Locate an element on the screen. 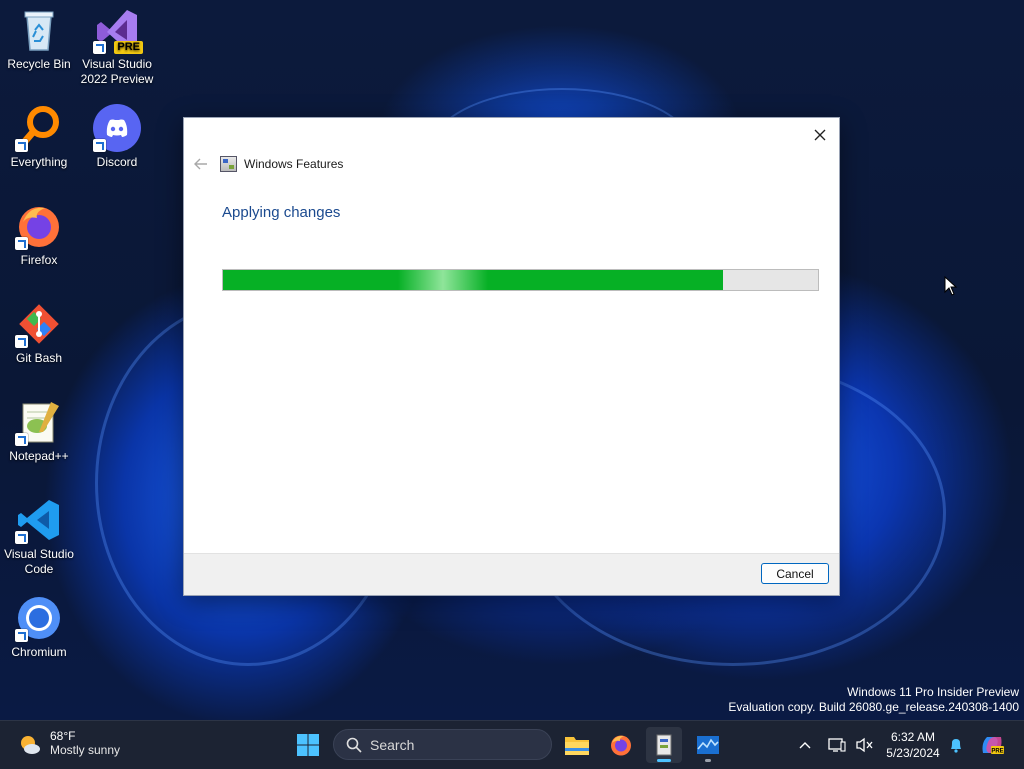 The width and height of the screenshot is (1024, 769). show-hidden-icons-button is located at coordinates (805, 745).